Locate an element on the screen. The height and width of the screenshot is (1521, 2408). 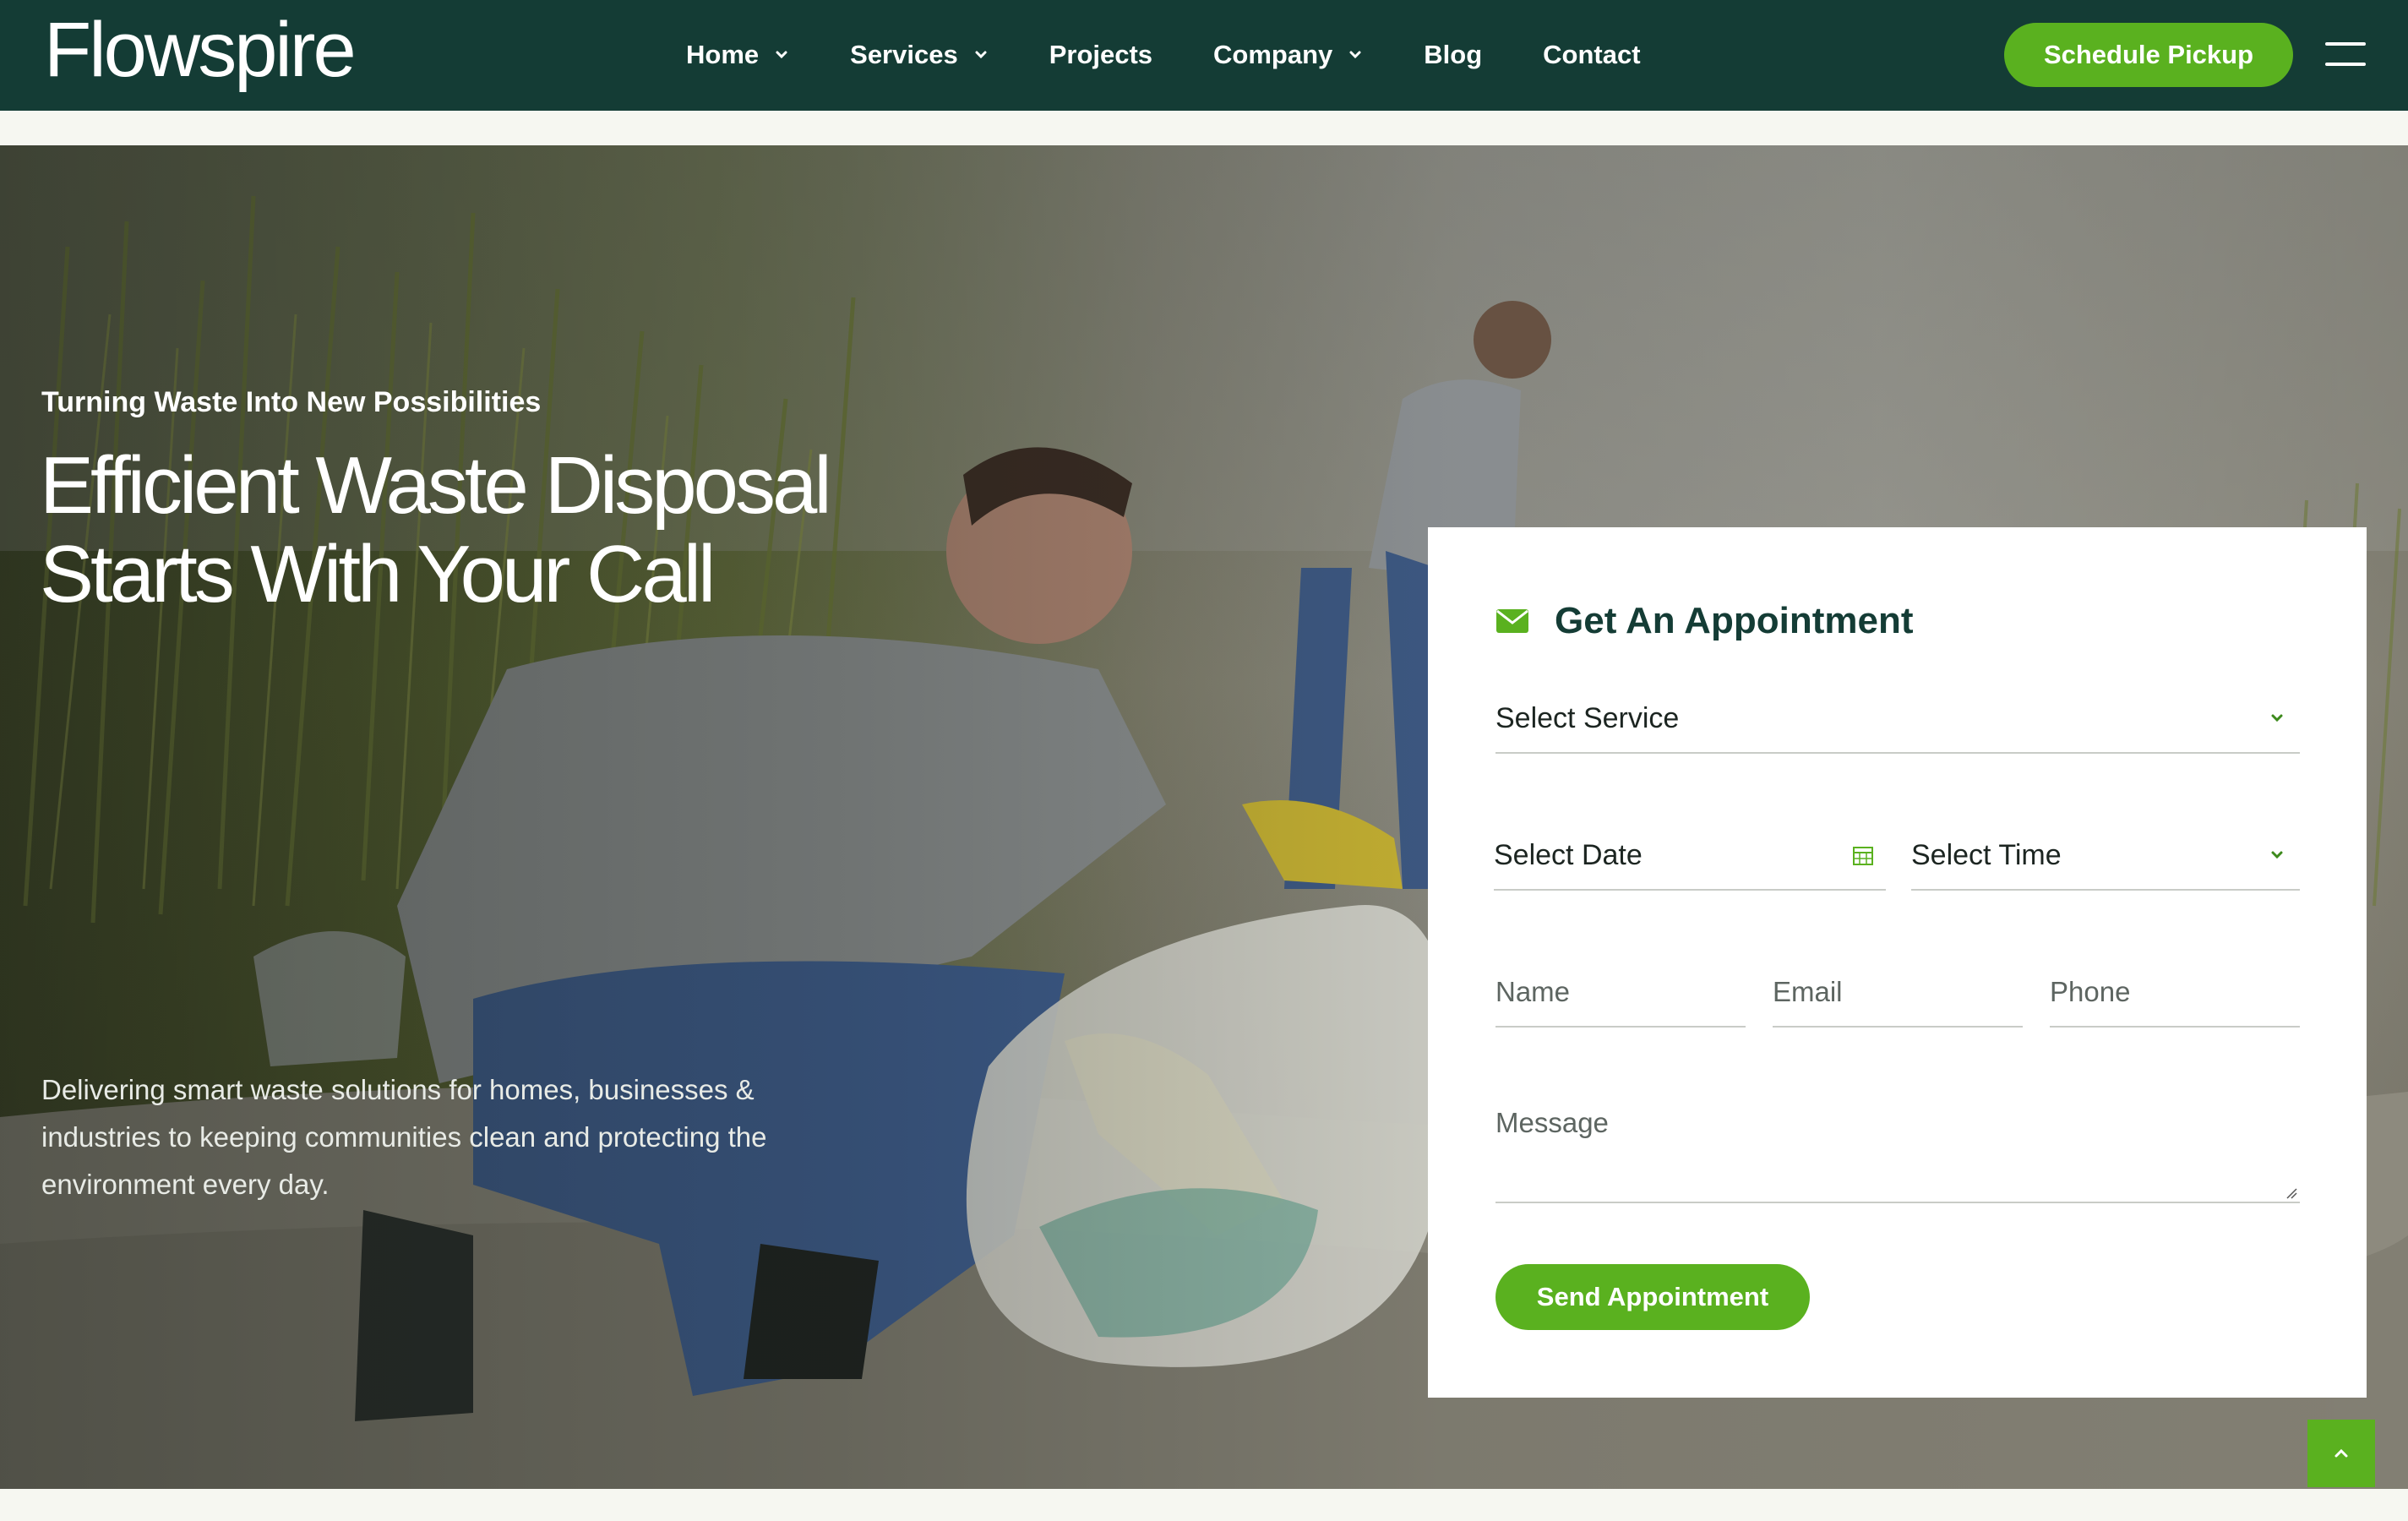
date-picker: Select Date is located at coordinates (1690, 856).